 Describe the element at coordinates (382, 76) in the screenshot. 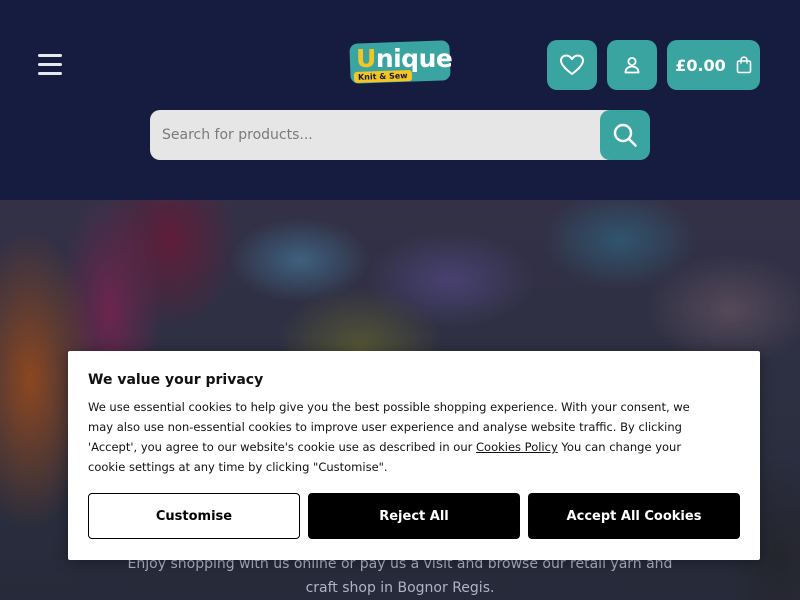

I see `logo-subtitle: Knit & Sew` at that location.